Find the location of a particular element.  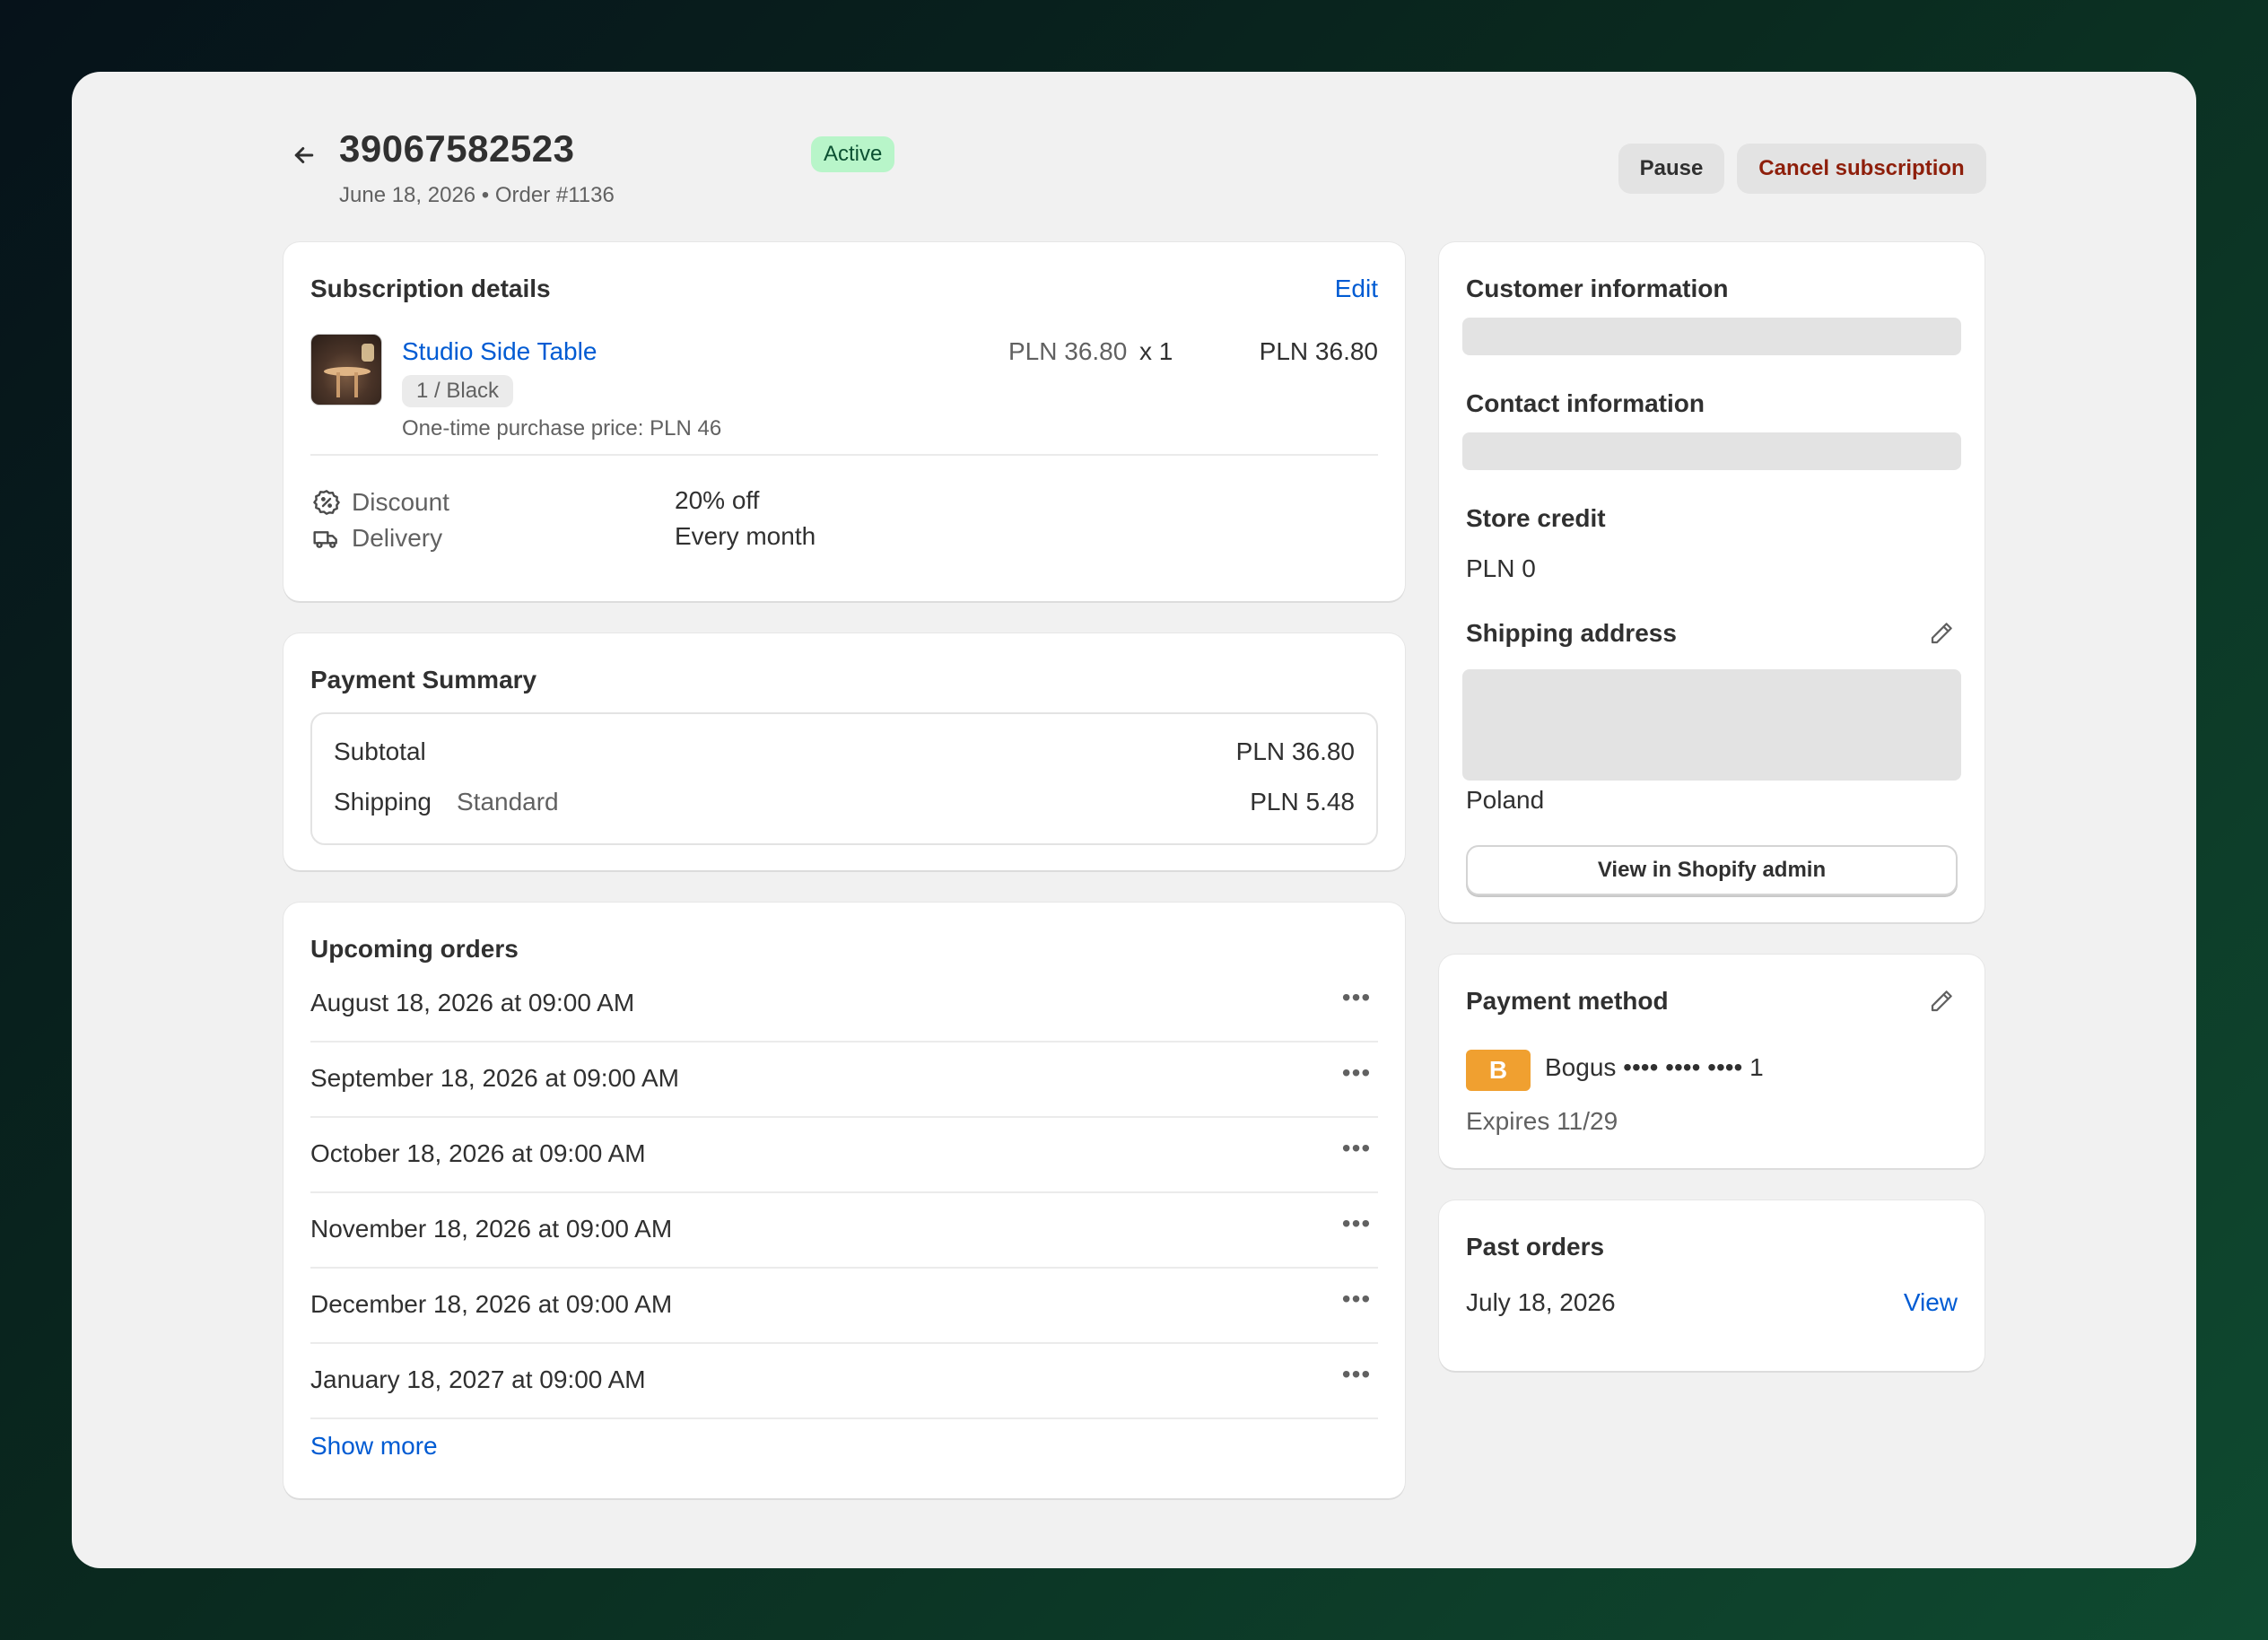

upcoming-order-row: December 18, 2026 at 09:00 AM ••• is located at coordinates (844, 1307).